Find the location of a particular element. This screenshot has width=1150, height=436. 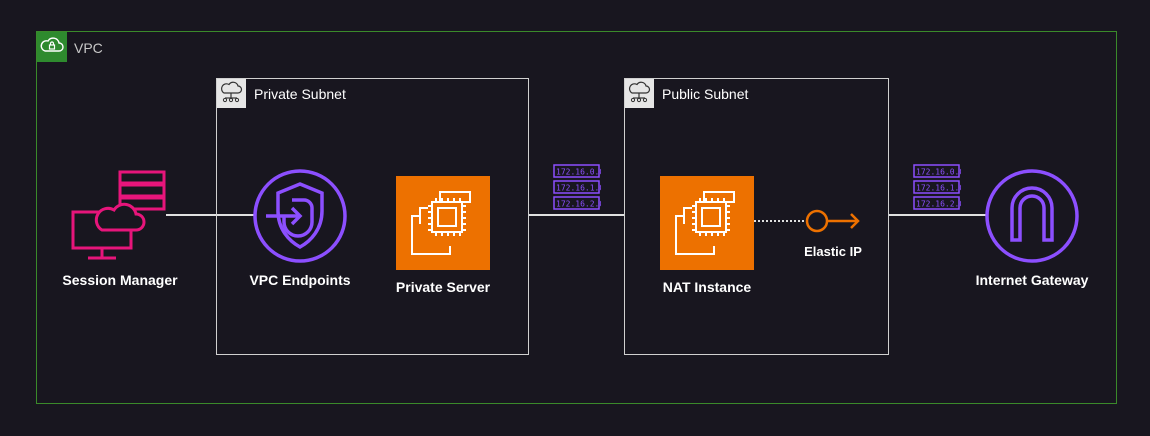

session-manager-label: Session Manager is located at coordinates (120, 280).